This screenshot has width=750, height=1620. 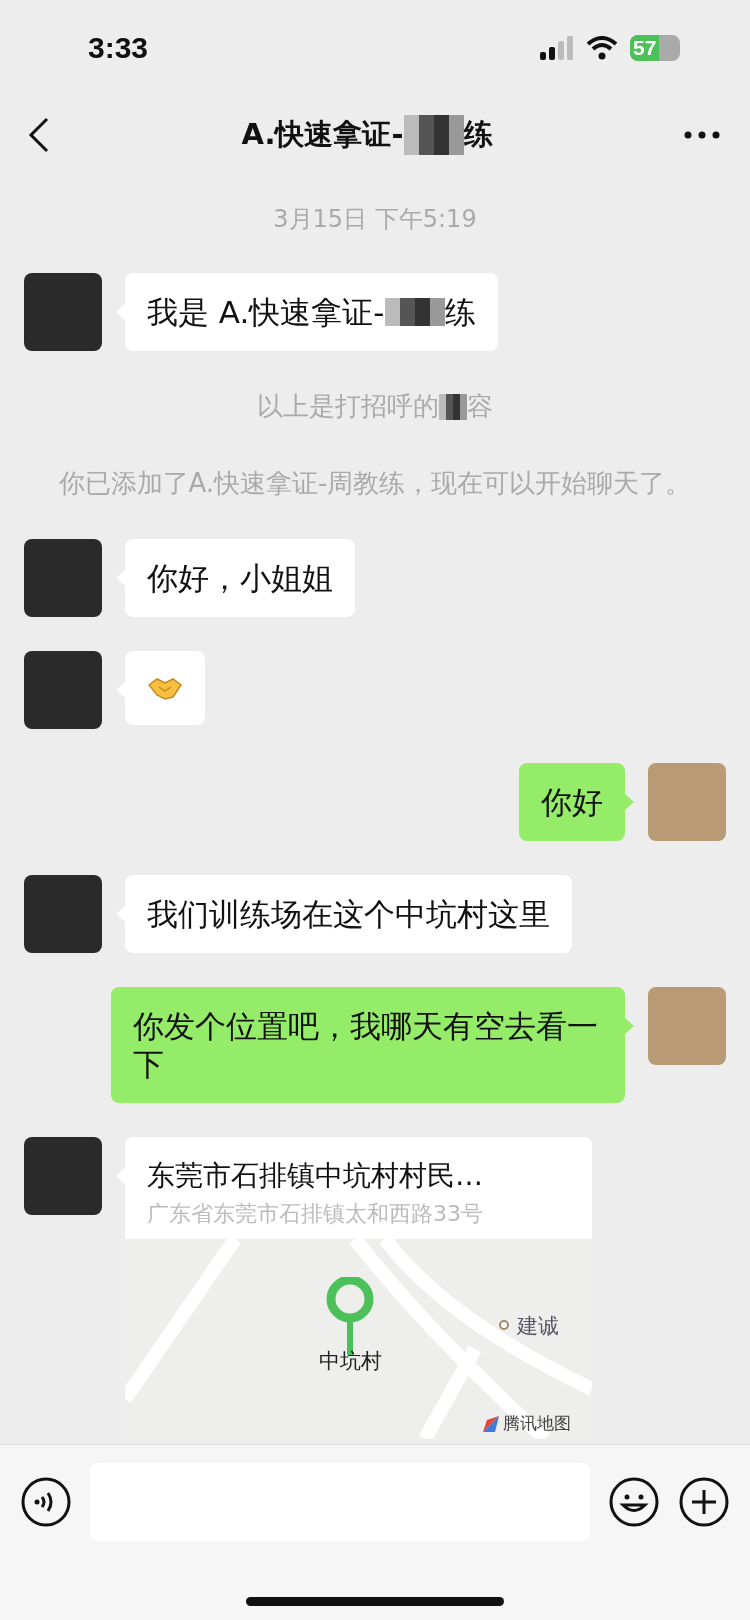 I want to click on message-text: 我是 A.快速拿证-, so click(x=266, y=312).